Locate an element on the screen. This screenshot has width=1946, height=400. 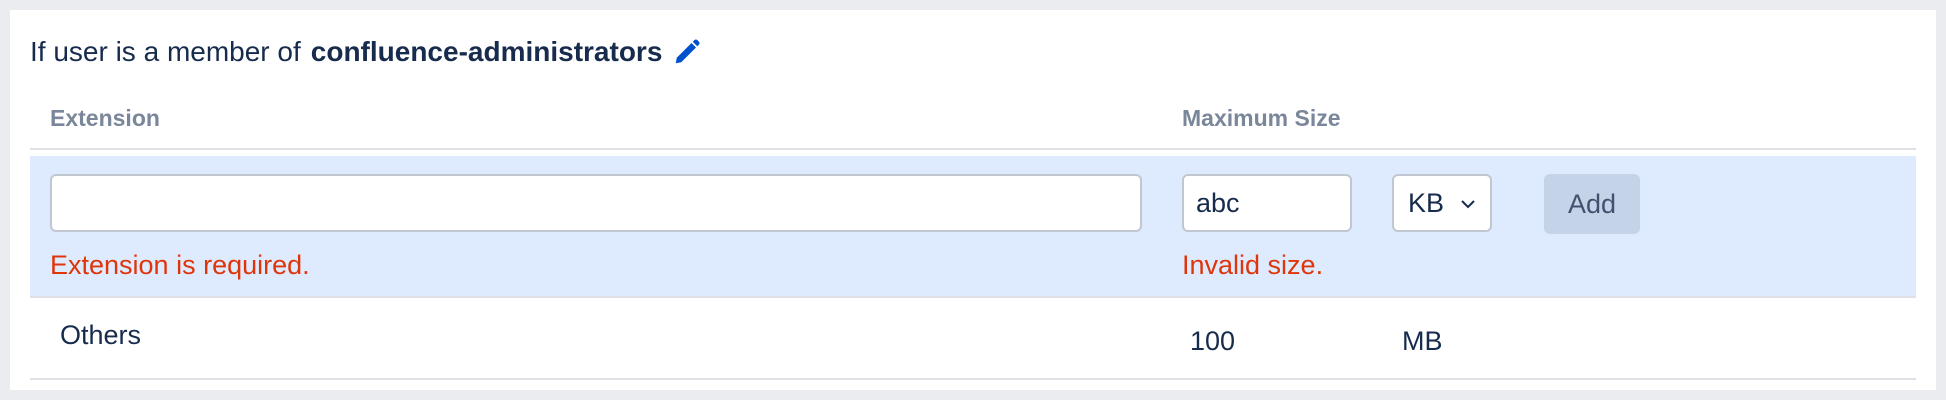
column-header-maximum-size: Maximum Size is located at coordinates (1261, 118).